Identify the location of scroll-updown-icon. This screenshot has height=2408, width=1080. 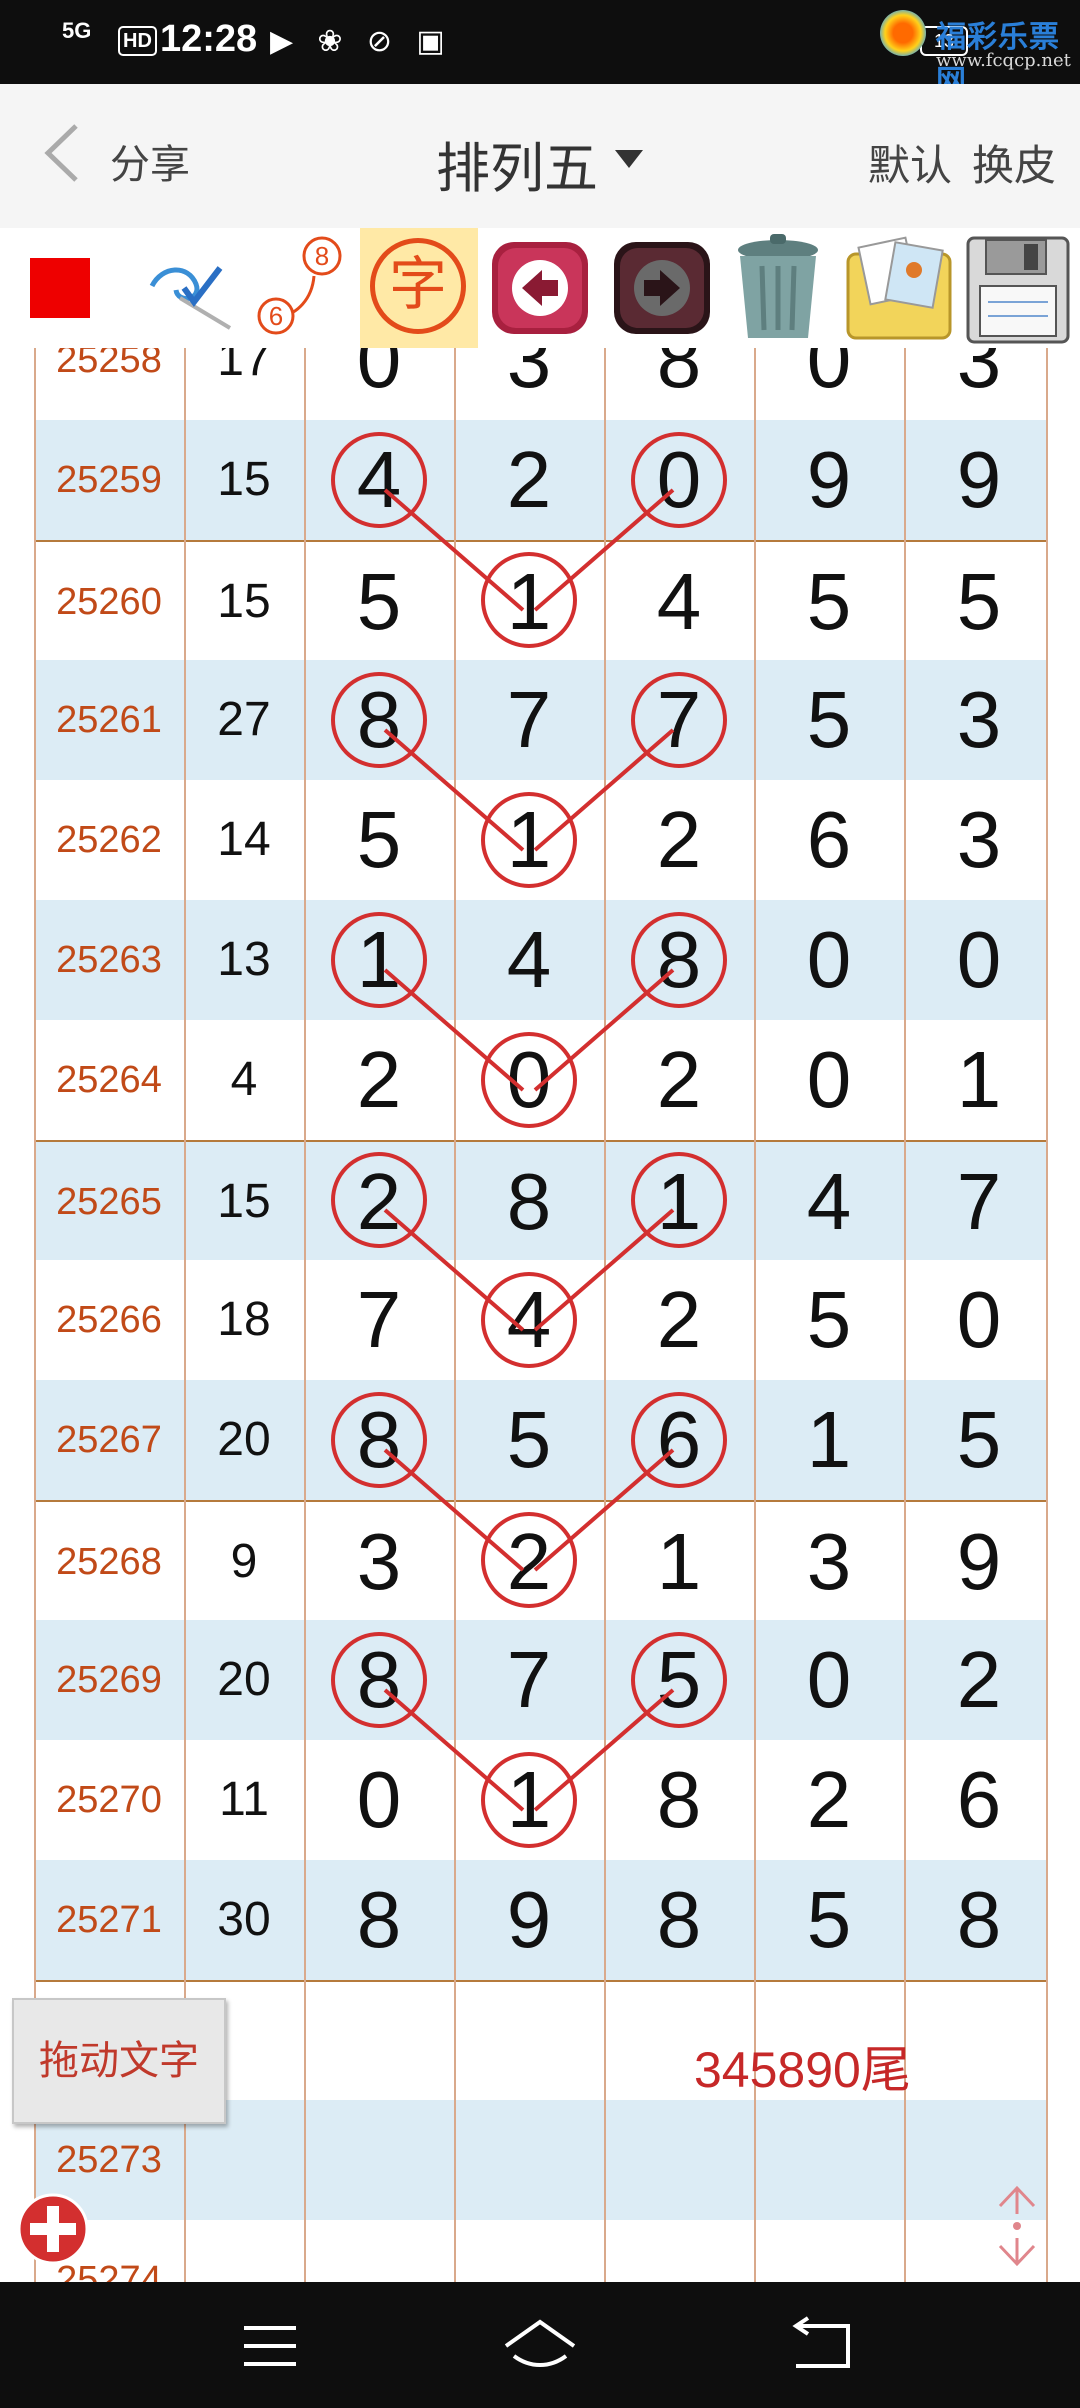
(1017, 2226).